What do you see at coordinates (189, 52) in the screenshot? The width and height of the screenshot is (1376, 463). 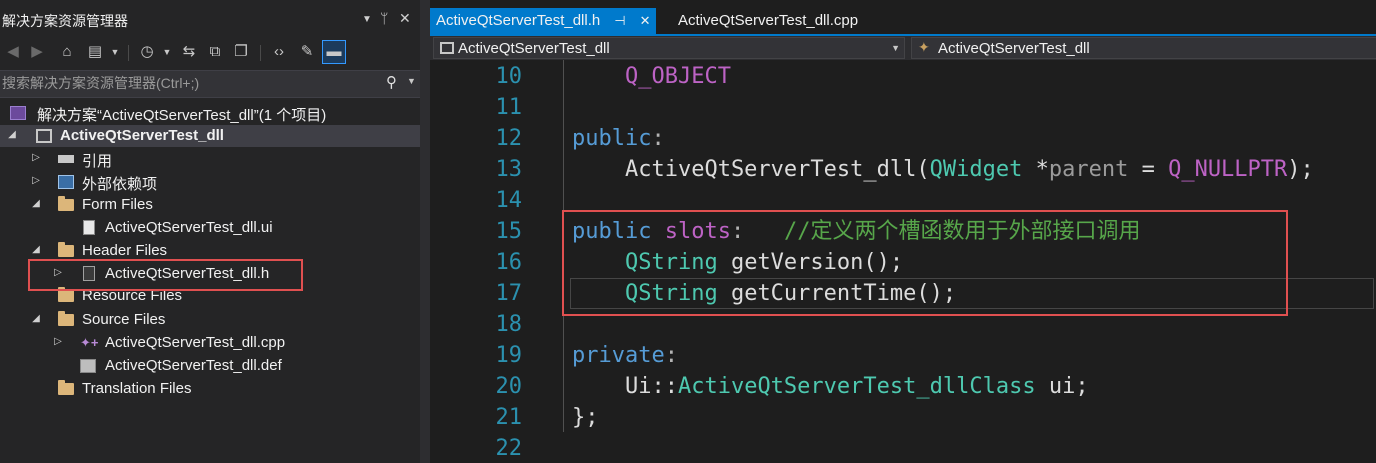 I see `sync-icon: ⇆` at bounding box center [189, 52].